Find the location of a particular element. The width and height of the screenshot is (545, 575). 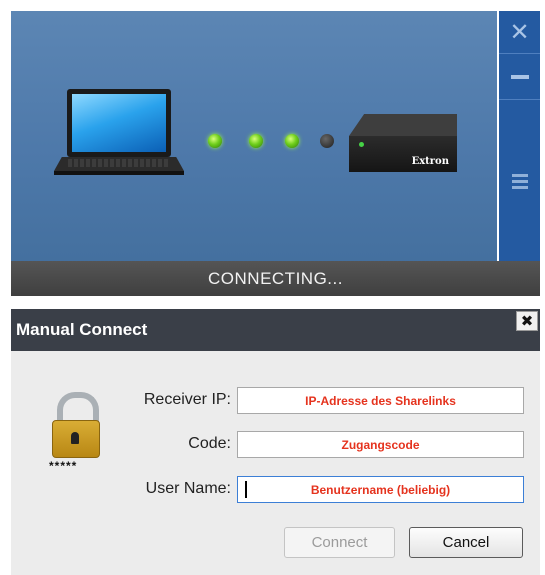

code-label: Code: is located at coordinates (209, 443).